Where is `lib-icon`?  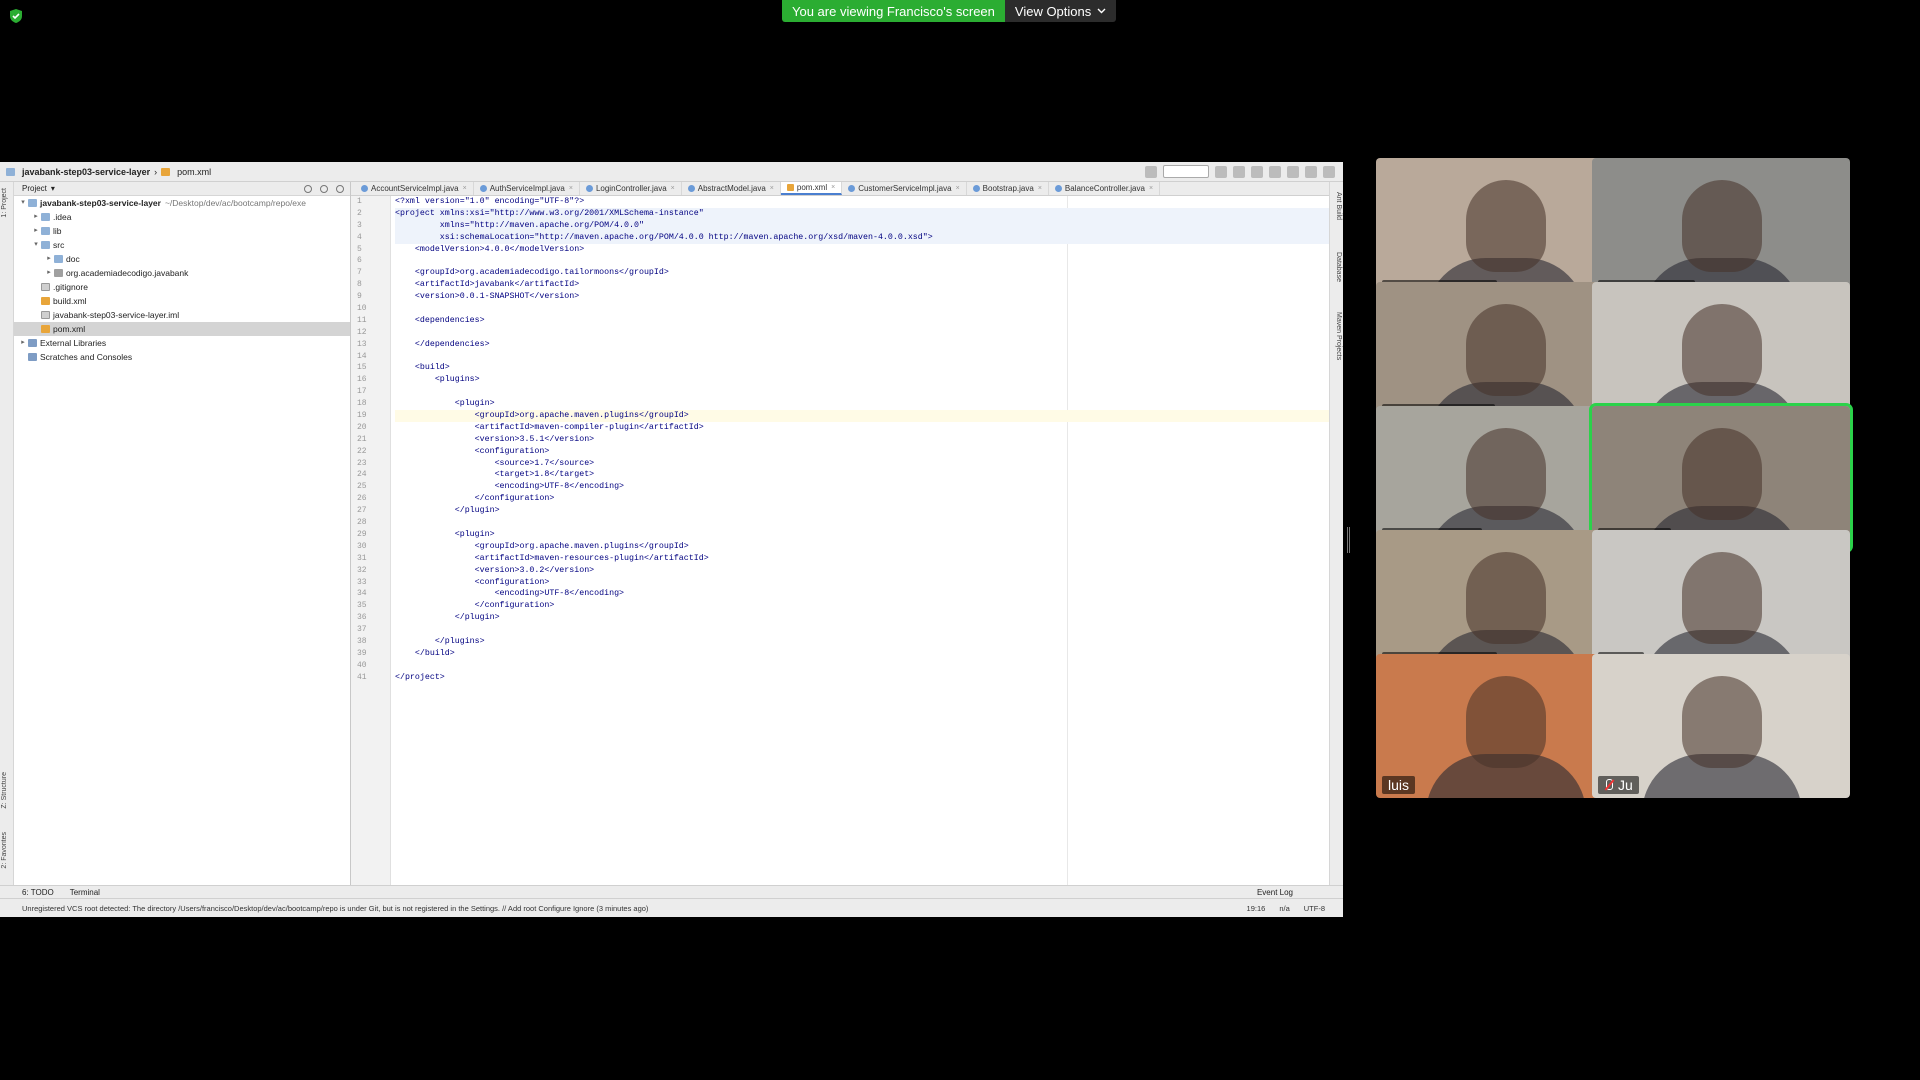
lib-icon is located at coordinates (32, 343).